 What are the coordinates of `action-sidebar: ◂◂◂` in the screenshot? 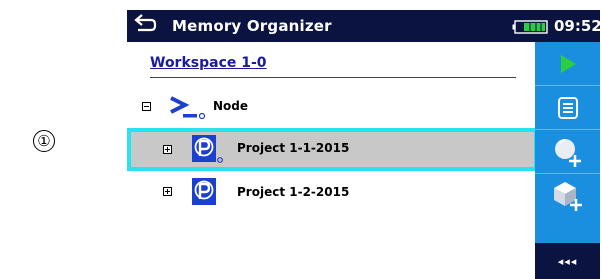 It's located at (567, 160).